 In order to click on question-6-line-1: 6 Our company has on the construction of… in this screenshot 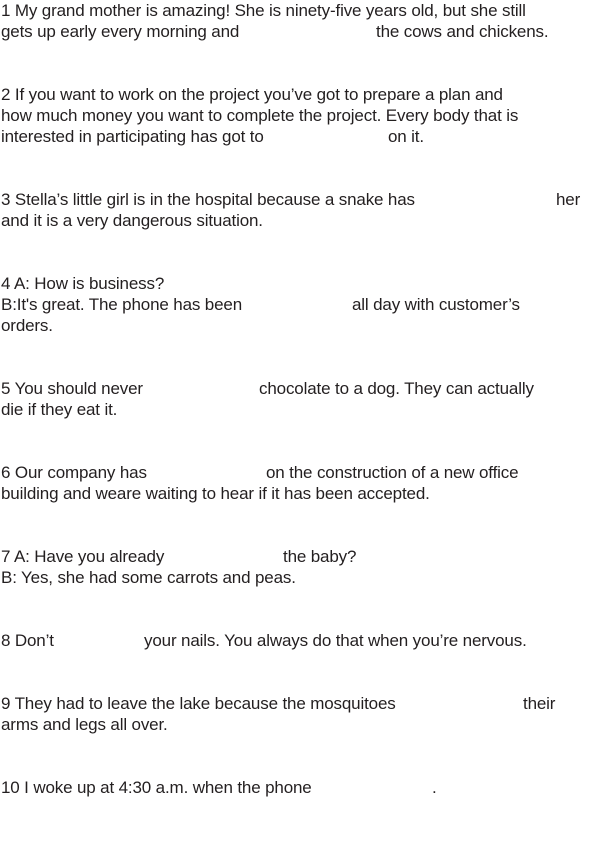, I will do `click(296, 472)`.